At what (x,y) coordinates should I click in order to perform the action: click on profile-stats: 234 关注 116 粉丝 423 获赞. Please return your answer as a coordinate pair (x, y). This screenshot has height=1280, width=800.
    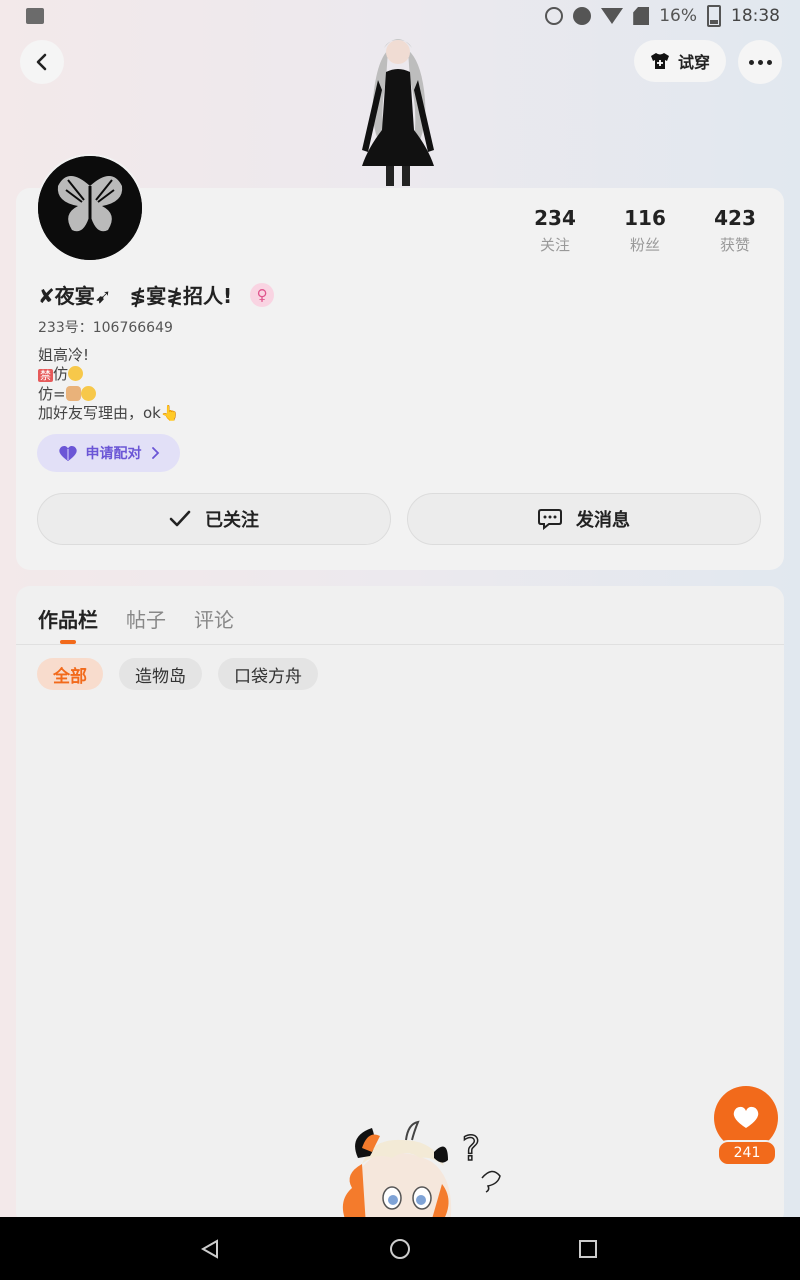
    Looking at the image, I should click on (645, 230).